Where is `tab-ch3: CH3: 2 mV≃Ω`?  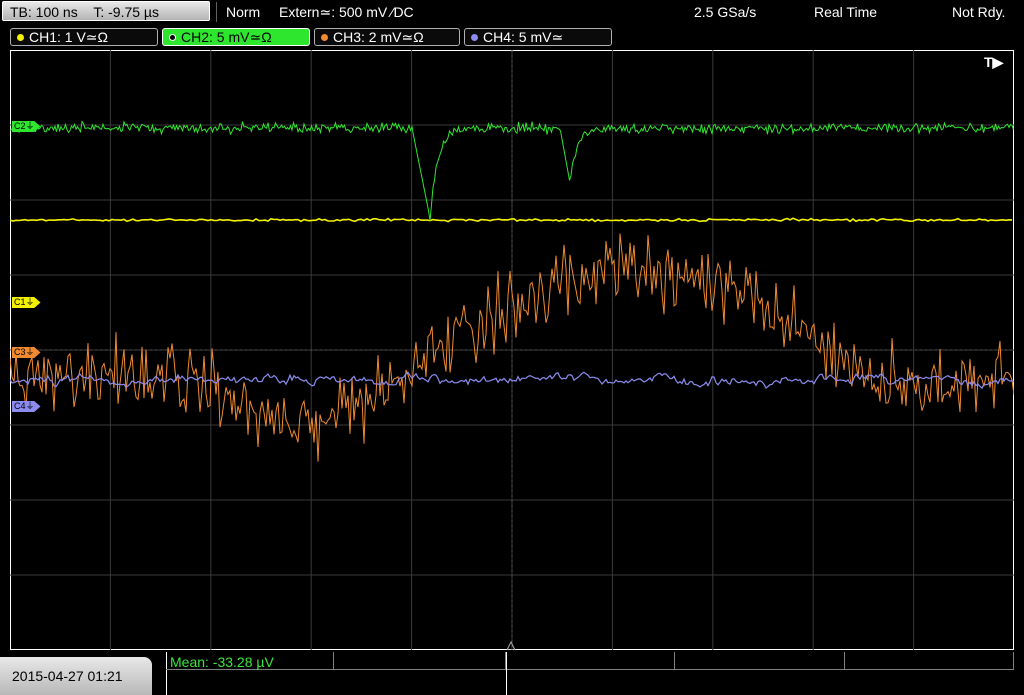 tab-ch3: CH3: 2 mV≃Ω is located at coordinates (387, 37).